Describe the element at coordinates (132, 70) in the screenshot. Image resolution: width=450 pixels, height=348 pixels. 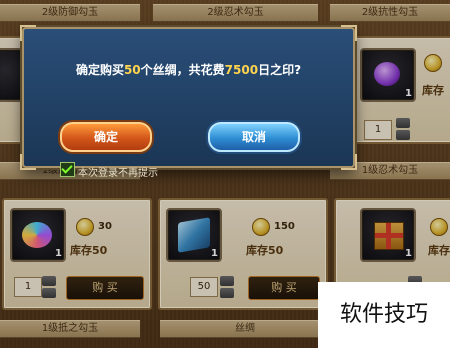
I see `purchase-quantity: 50` at that location.